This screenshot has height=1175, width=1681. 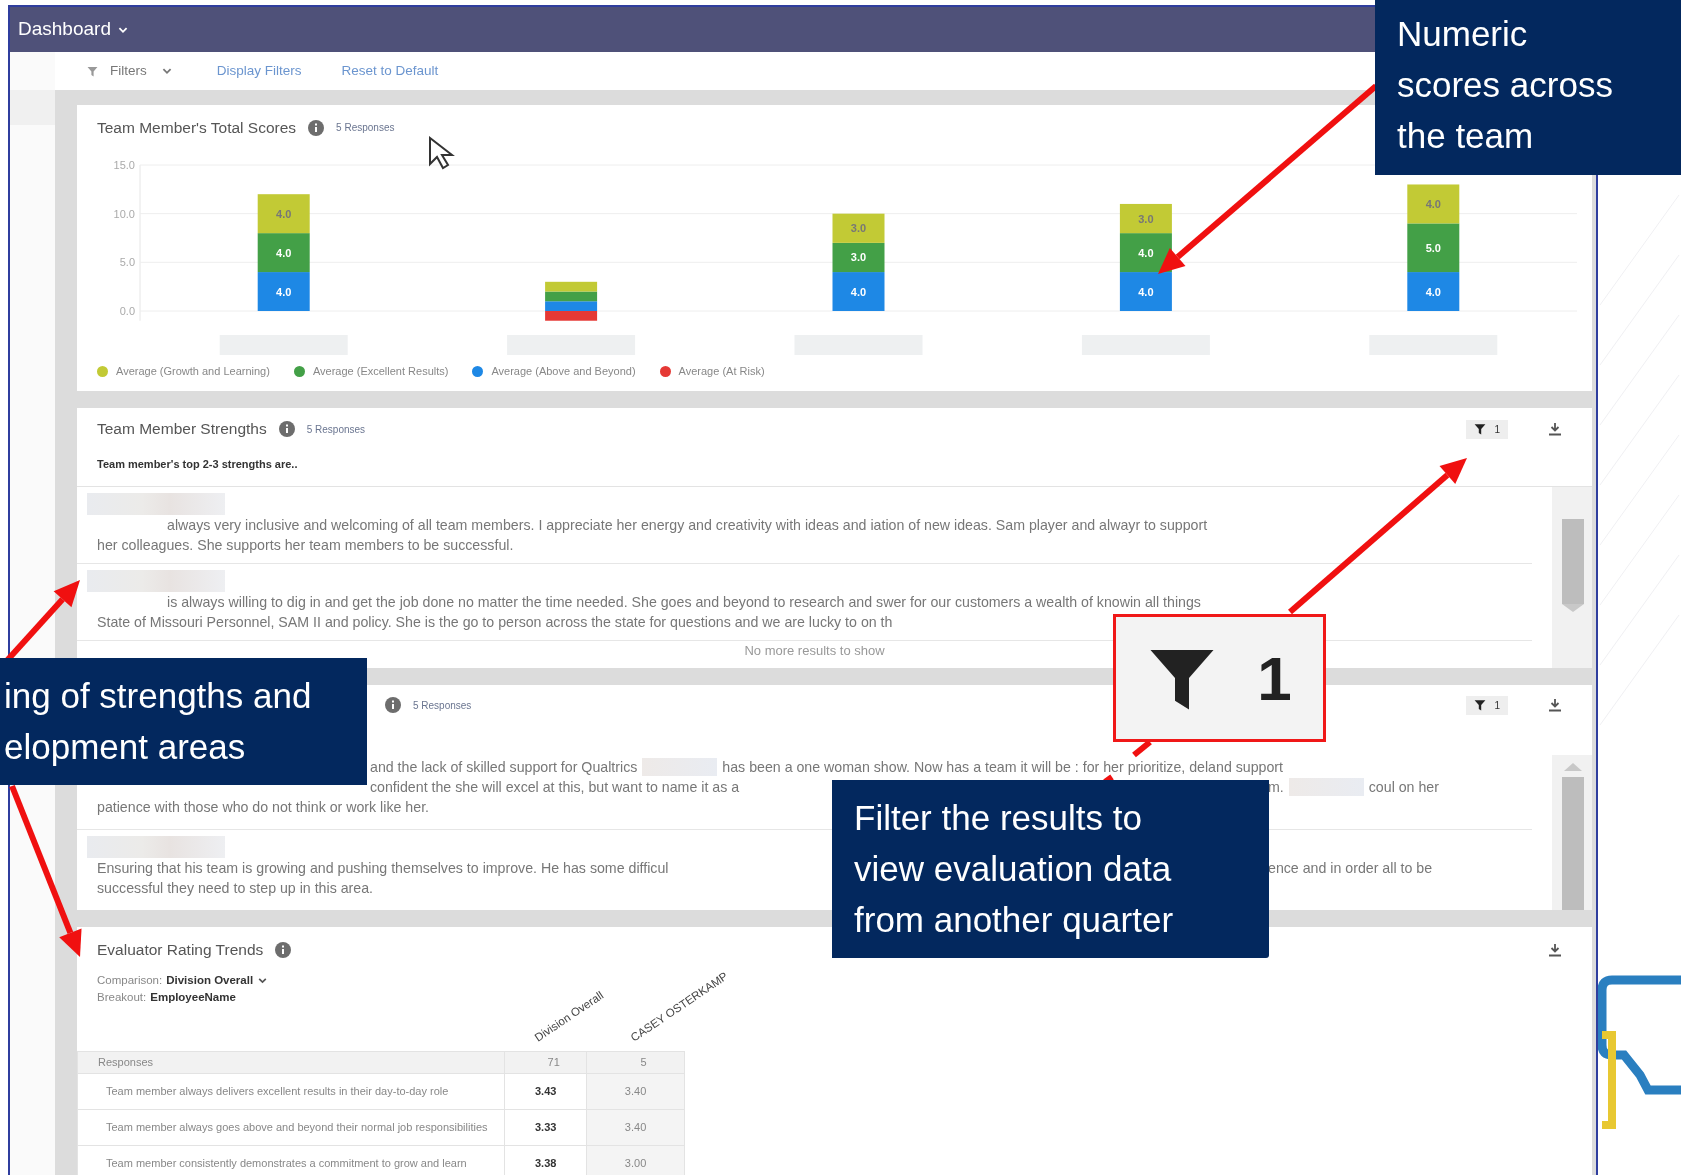 What do you see at coordinates (504, 767) in the screenshot?
I see `response-text: and the lack of skilled support for Qualtrics` at bounding box center [504, 767].